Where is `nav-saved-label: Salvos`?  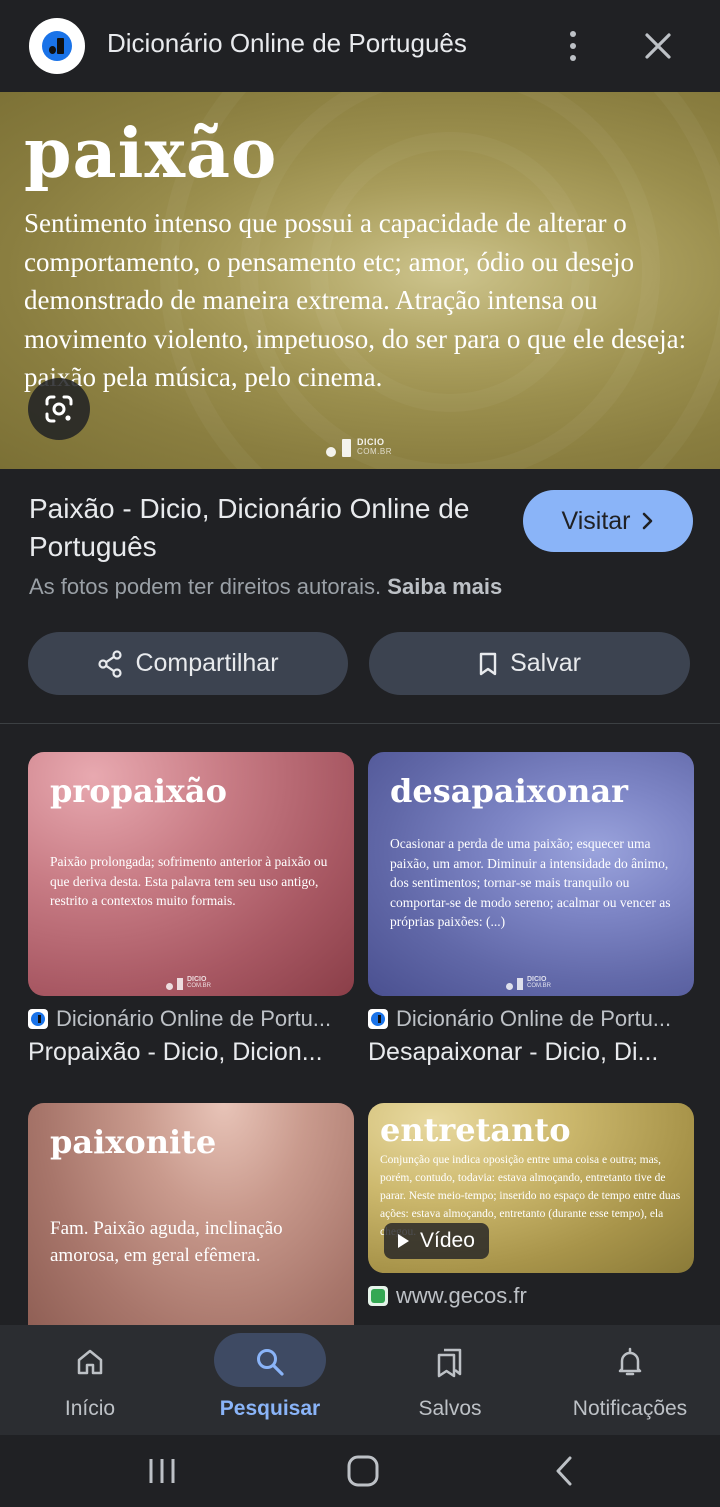
nav-saved-label: Salvos is located at coordinates (450, 1408).